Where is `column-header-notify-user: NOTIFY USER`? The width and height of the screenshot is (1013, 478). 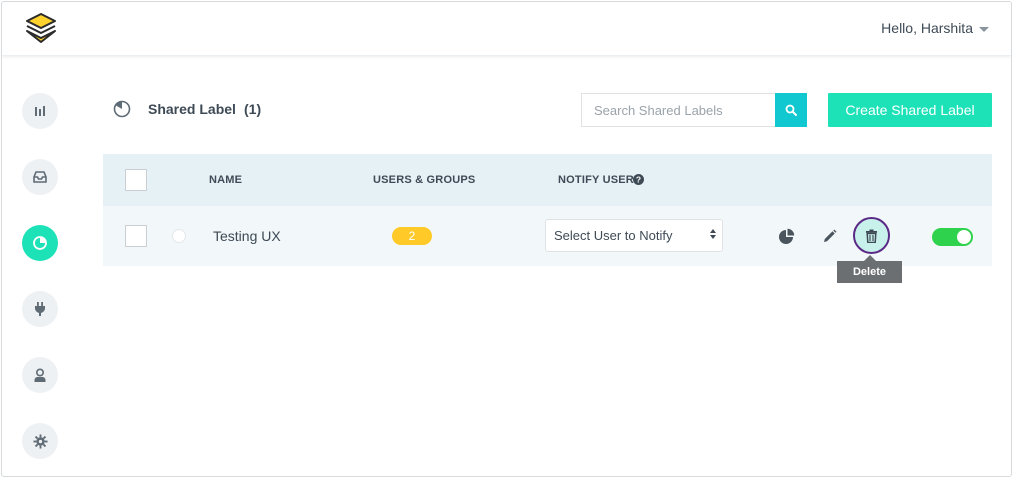 column-header-notify-user: NOTIFY USER is located at coordinates (596, 180).